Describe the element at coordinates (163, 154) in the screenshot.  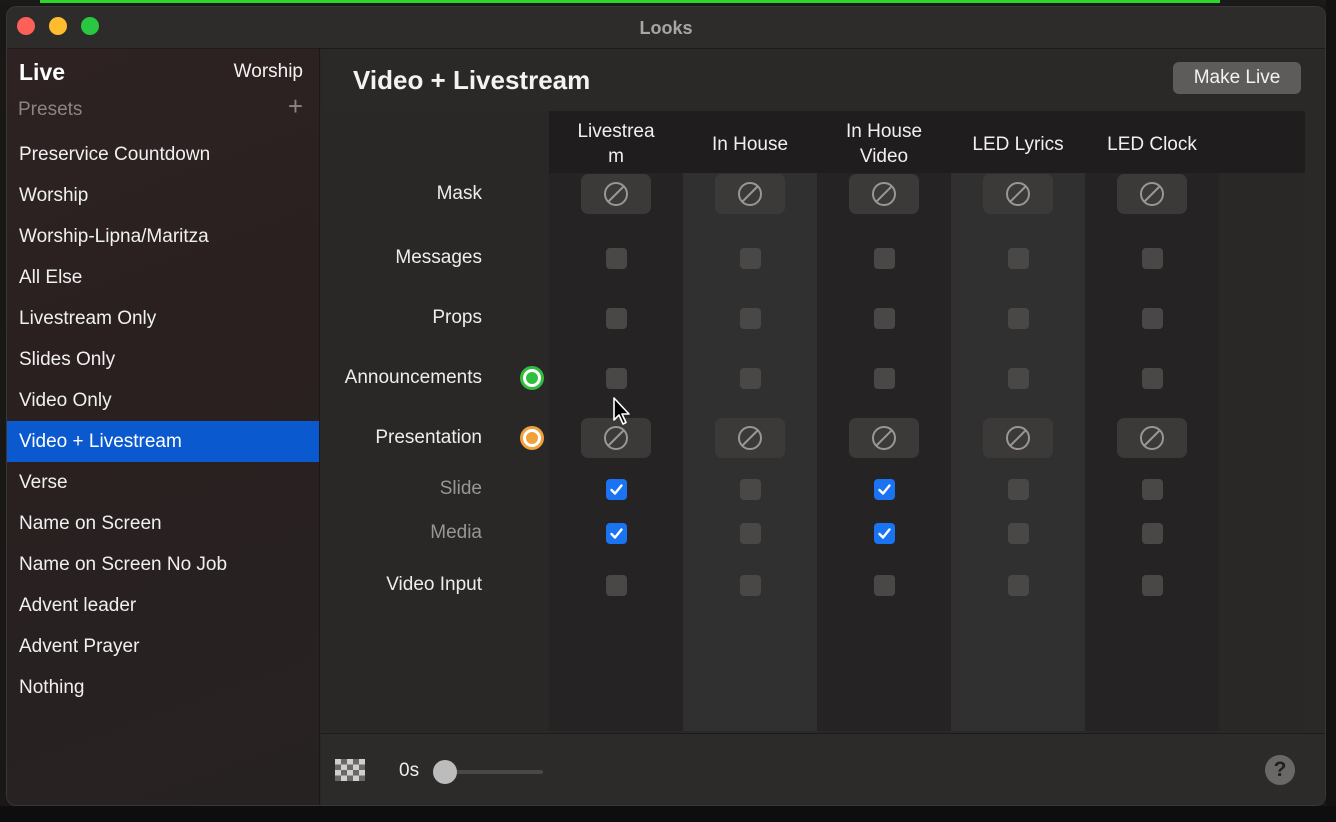
I see `preset-item: Preservice Countdown` at that location.